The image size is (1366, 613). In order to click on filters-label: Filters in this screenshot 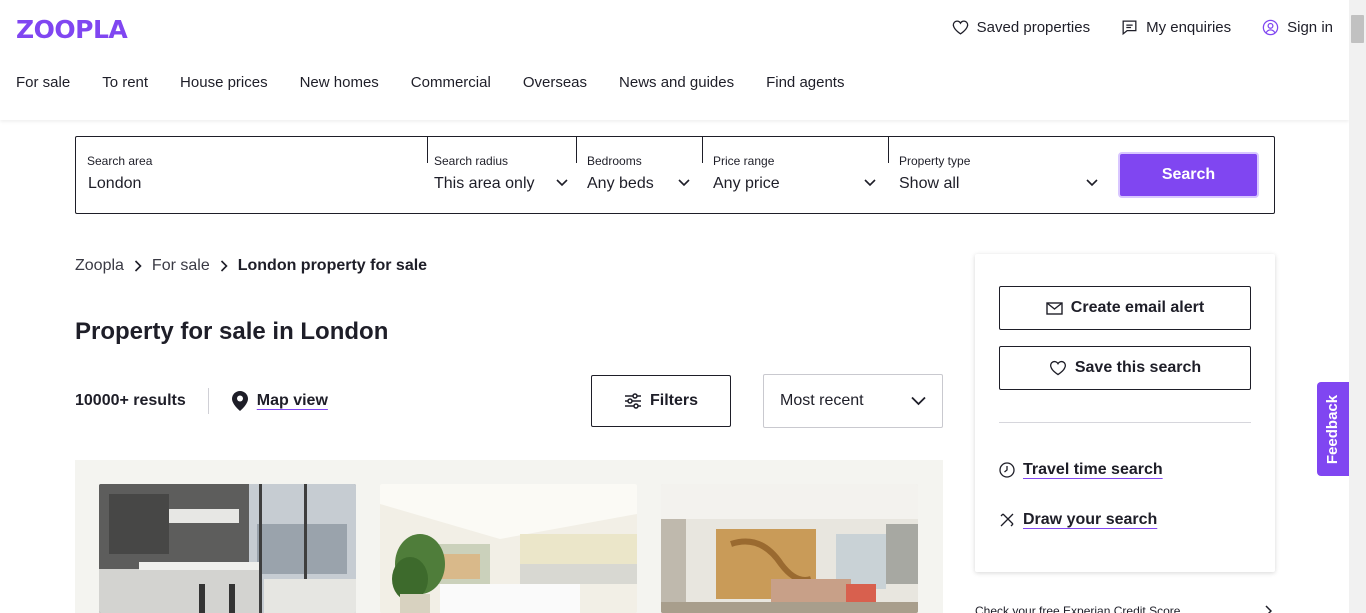, I will do `click(673, 400)`.